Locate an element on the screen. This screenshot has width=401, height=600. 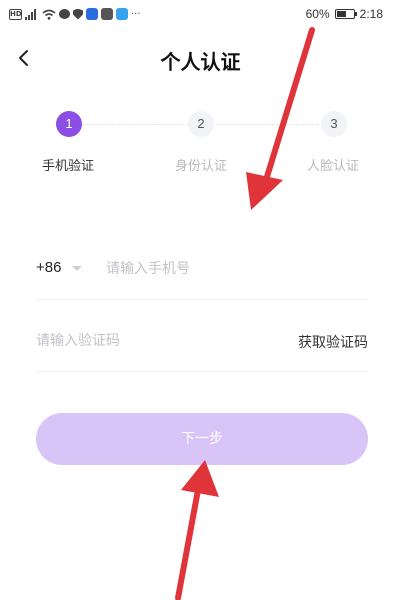
verification-code-input is located at coordinates (136, 341).